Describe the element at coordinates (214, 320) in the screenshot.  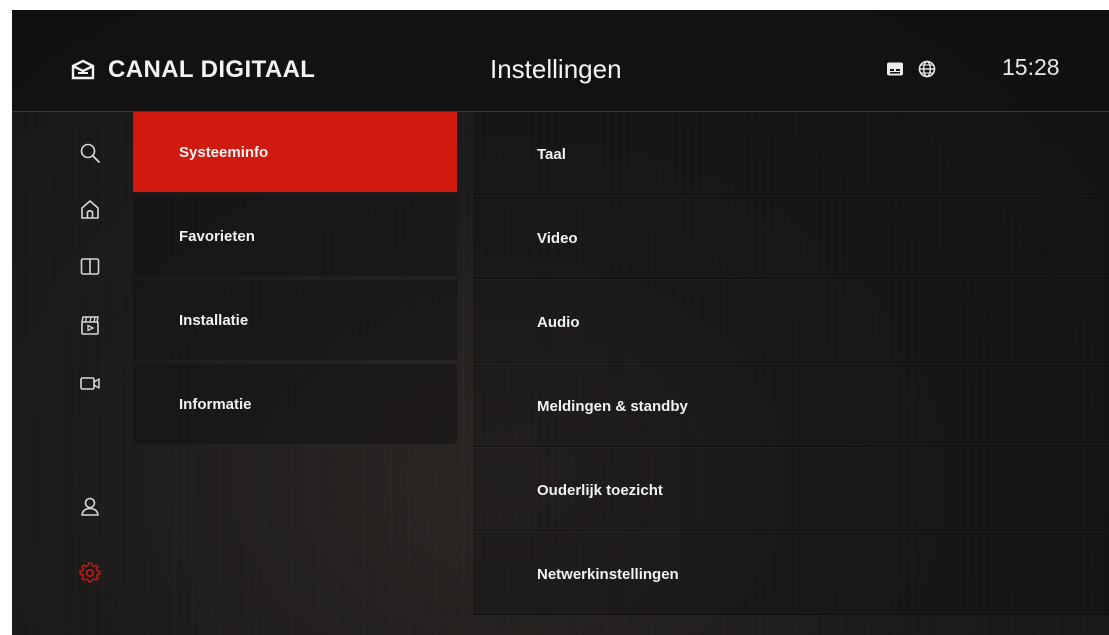
I see `menu-item-label: Installatie` at that location.